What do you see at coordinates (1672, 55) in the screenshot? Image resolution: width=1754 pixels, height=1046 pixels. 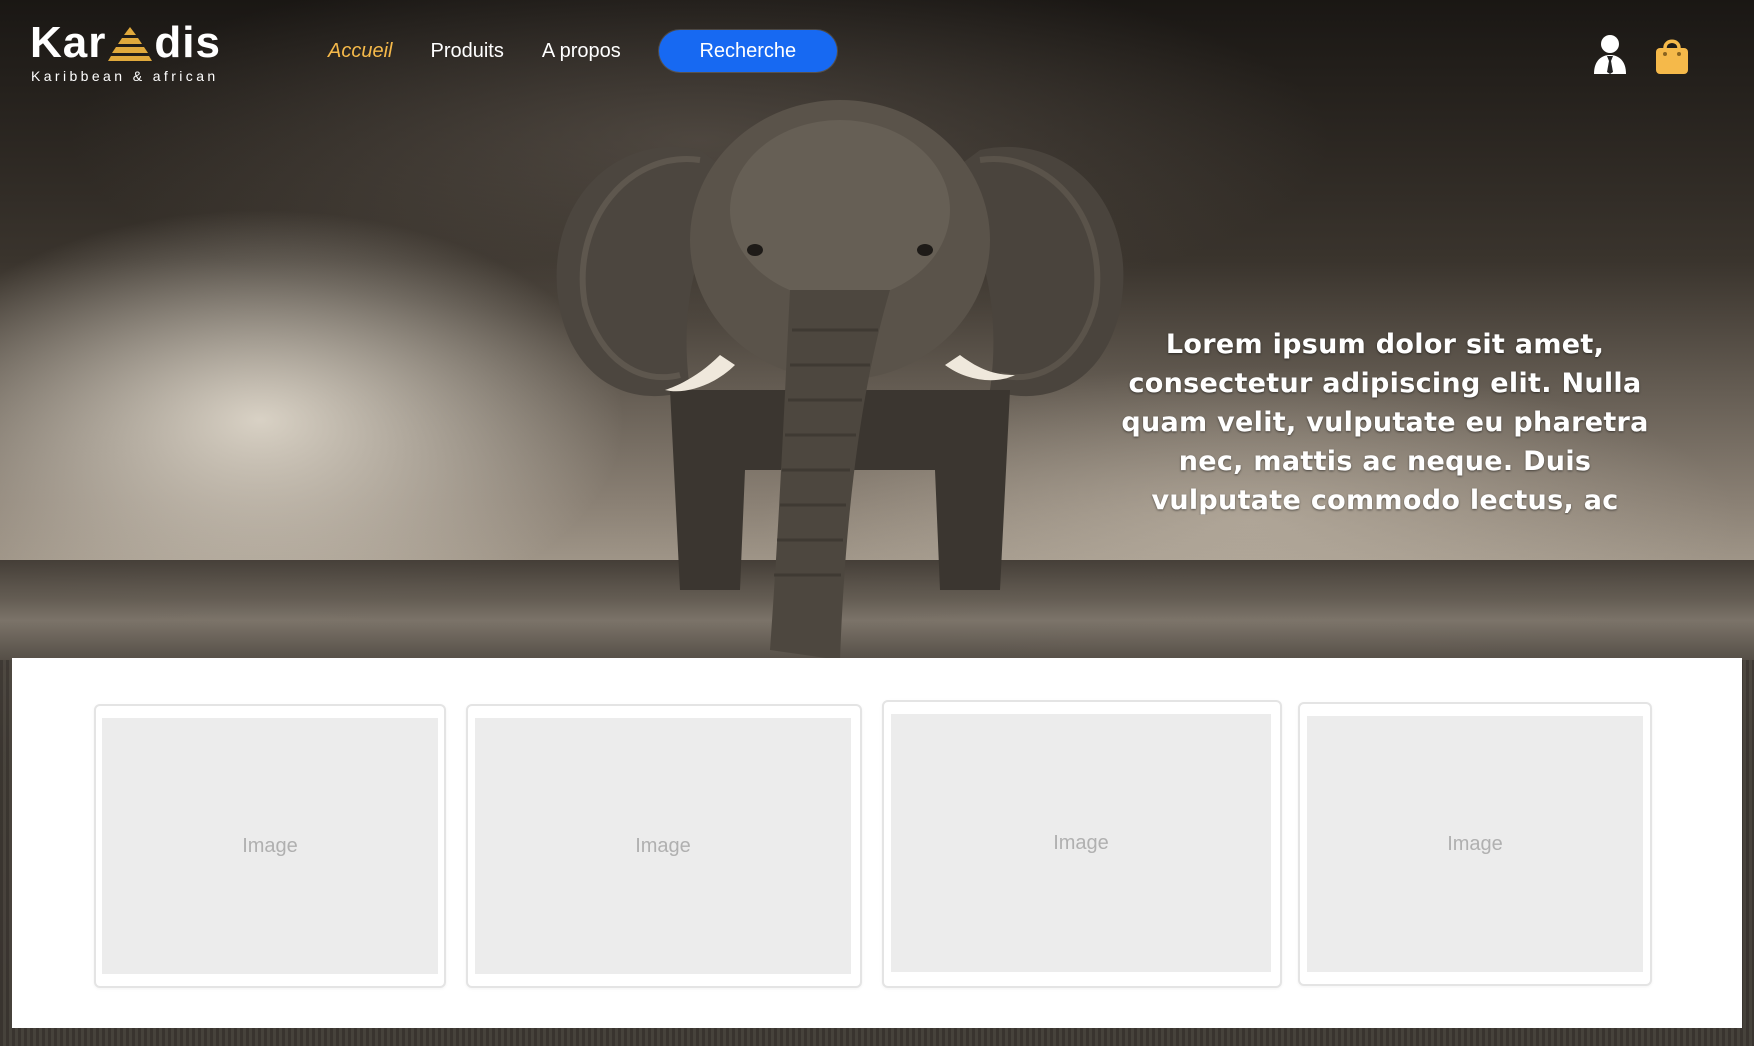 I see `shopping-bag-icon` at bounding box center [1672, 55].